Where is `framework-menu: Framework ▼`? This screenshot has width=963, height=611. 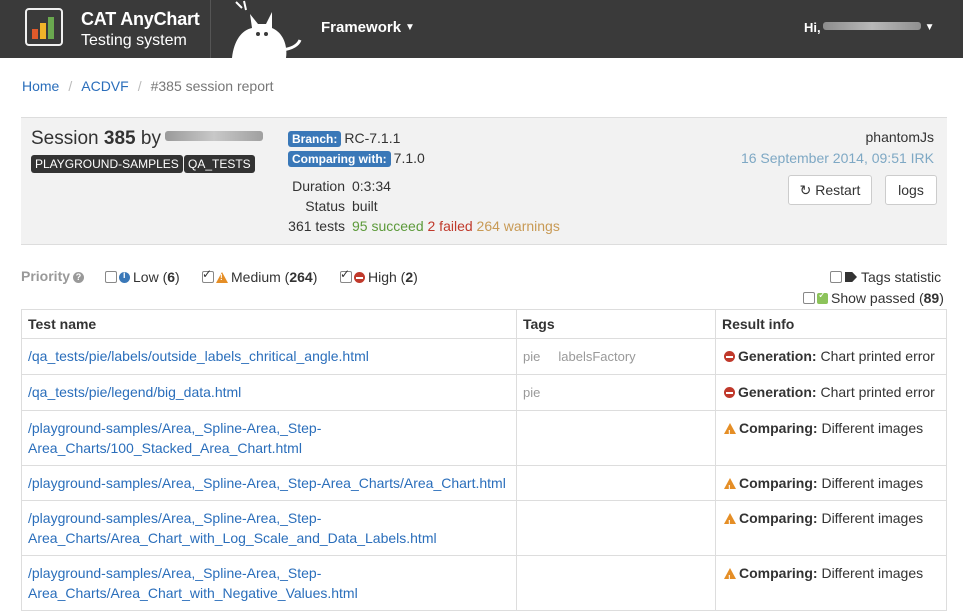 framework-menu: Framework ▼ is located at coordinates (368, 27).